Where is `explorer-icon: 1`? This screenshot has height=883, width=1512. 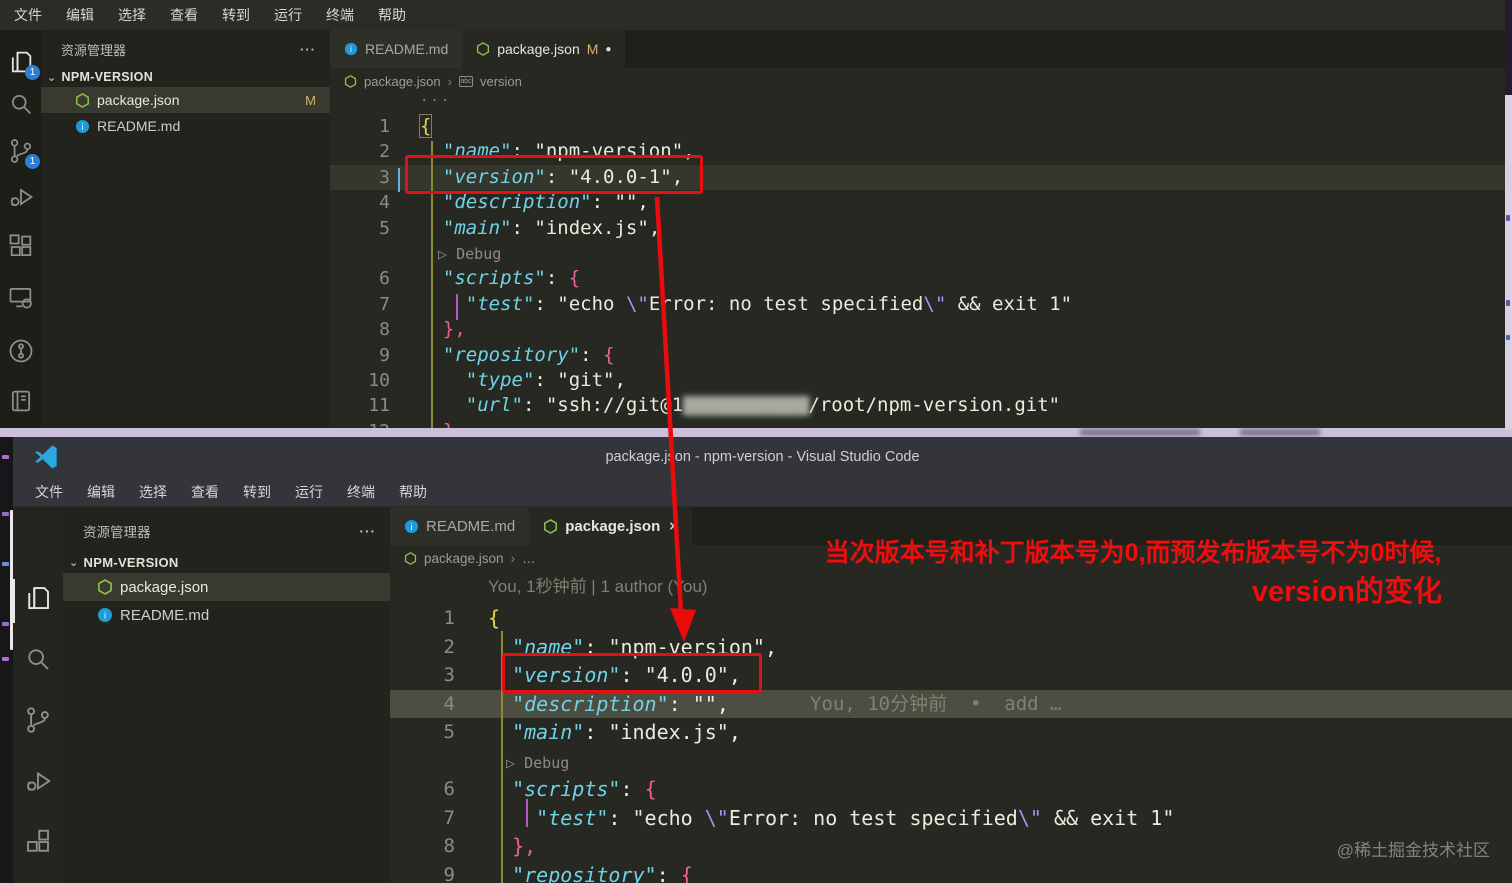
explorer-icon: 1 is located at coordinates (23, 64).